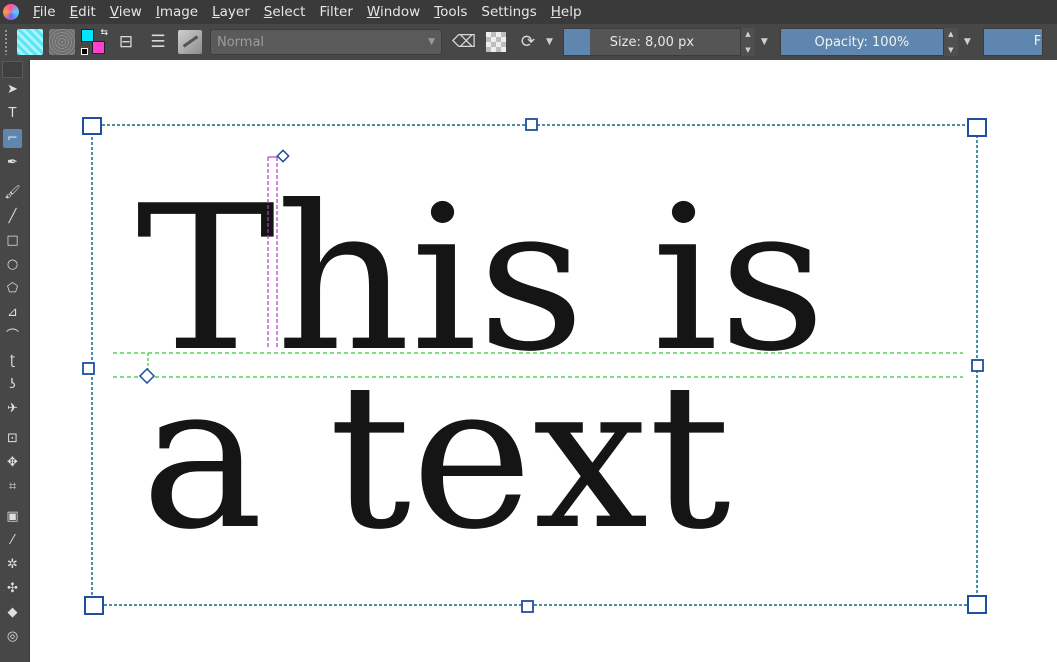  I want to click on menu-edit: Edit, so click(83, 12).